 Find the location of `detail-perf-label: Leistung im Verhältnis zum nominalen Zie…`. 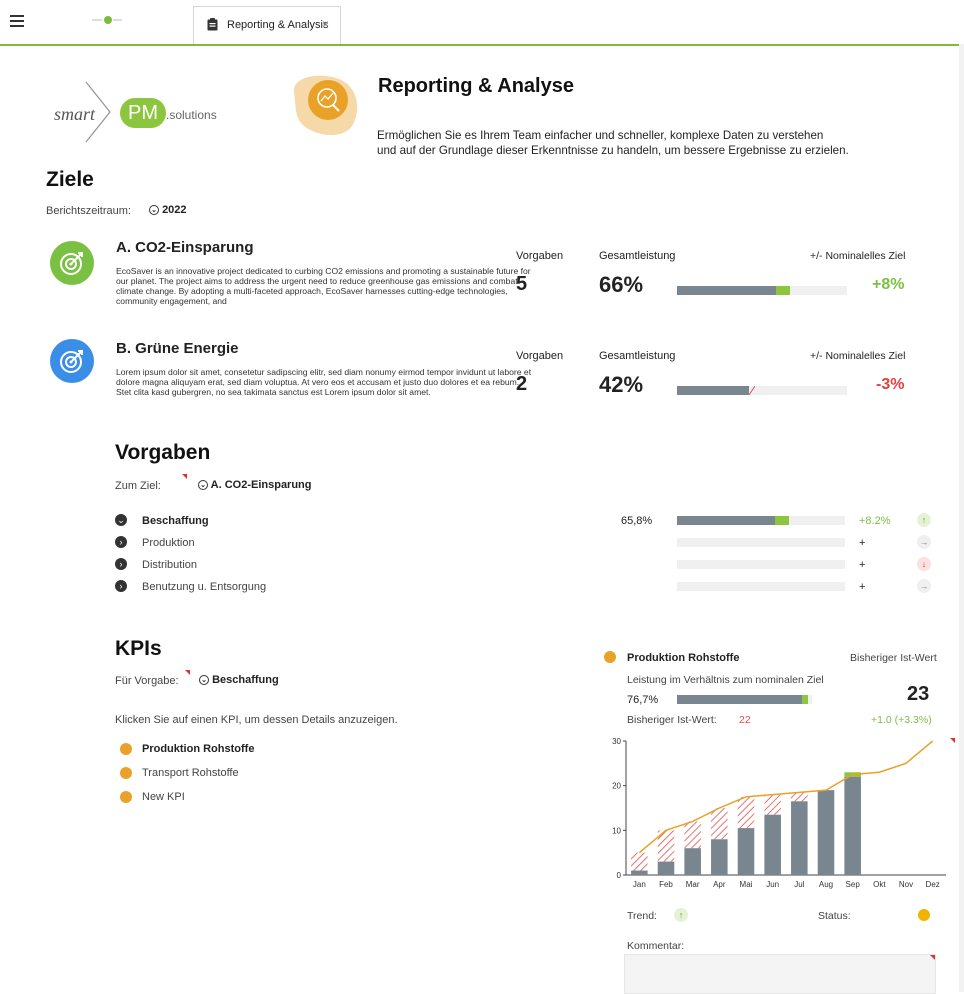

detail-perf-label: Leistung im Verhältnis zum nominalen Zie… is located at coordinates (725, 680).